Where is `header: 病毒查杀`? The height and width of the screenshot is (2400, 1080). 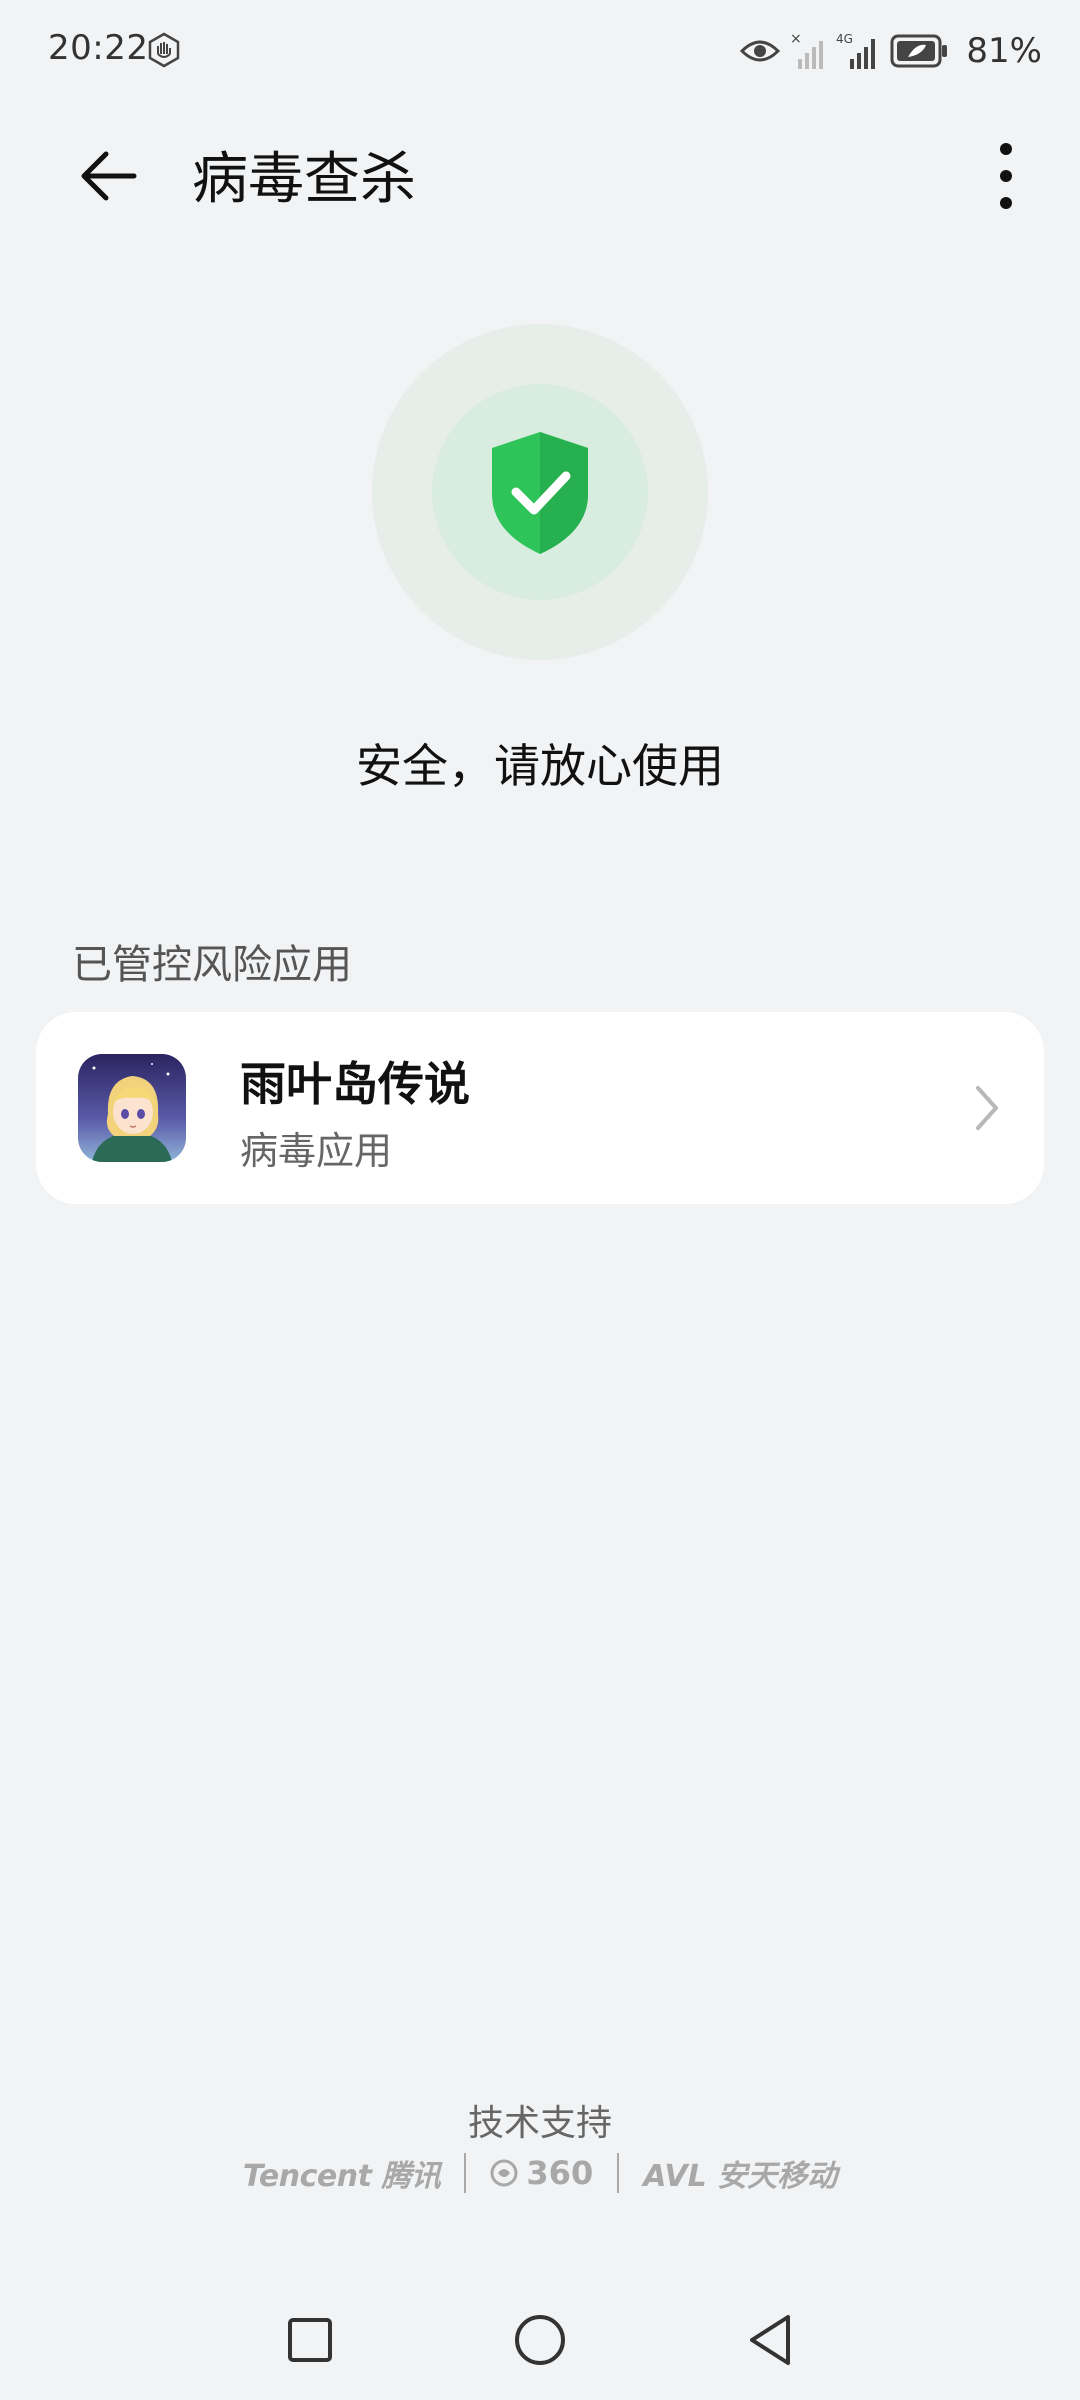 header: 病毒查杀 is located at coordinates (540, 169).